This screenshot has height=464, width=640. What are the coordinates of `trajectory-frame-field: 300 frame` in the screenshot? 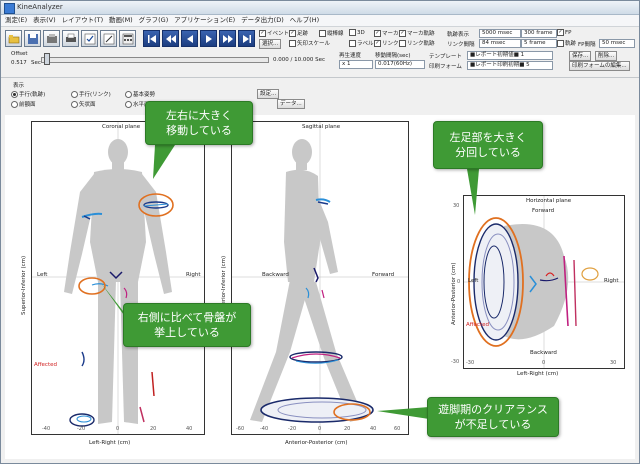 It's located at (539, 33).